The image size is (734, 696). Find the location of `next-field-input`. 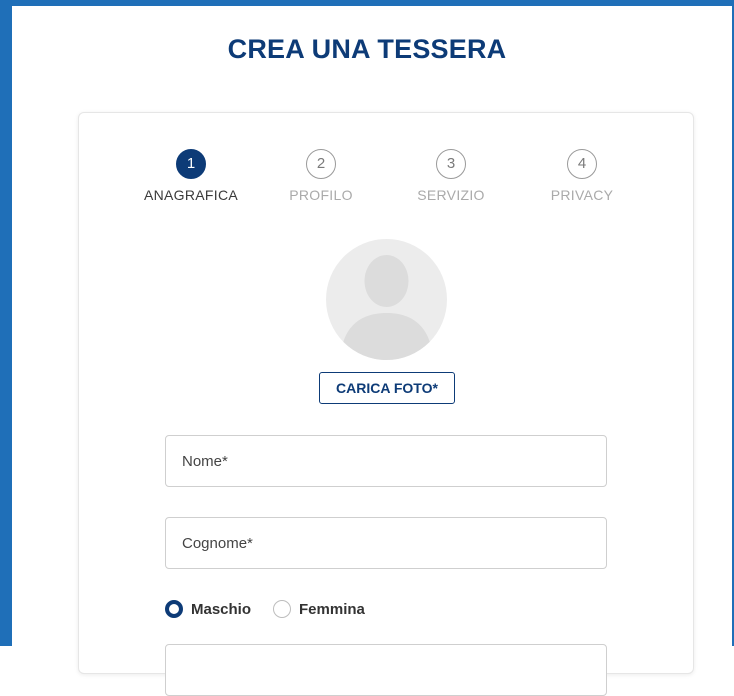

next-field-input is located at coordinates (386, 670).